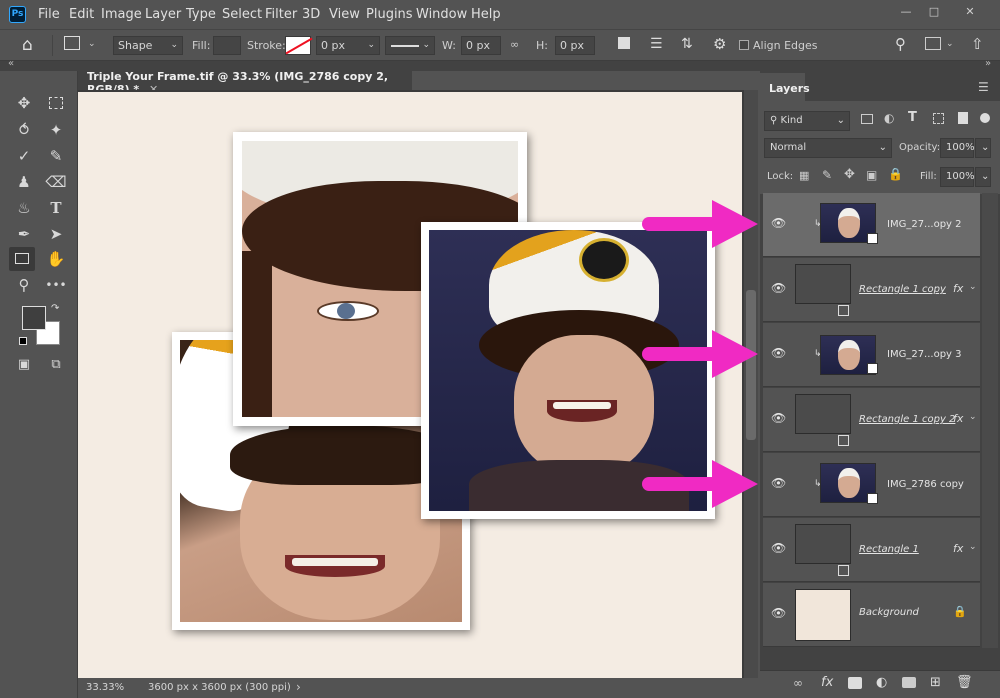 The height and width of the screenshot is (698, 1000). I want to click on lock-transparency-icon: ▦, so click(804, 175).